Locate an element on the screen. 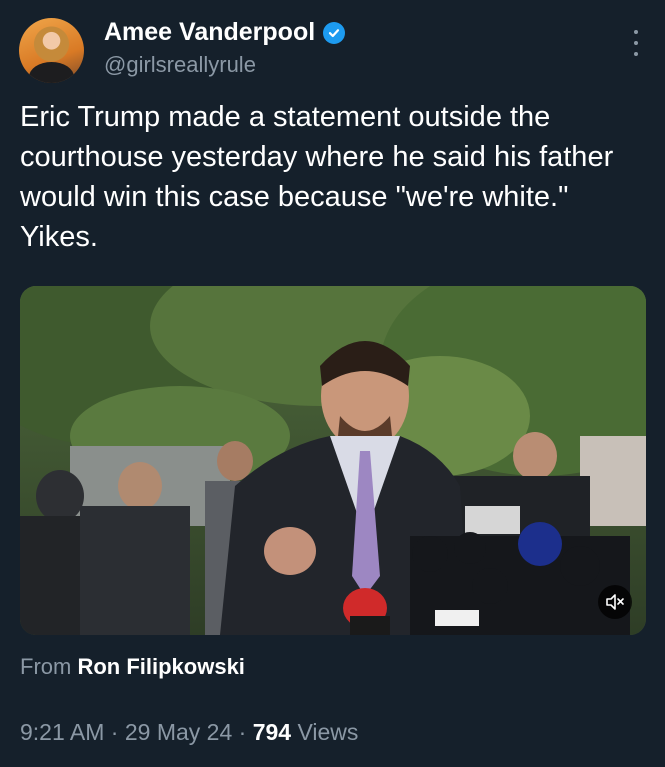  author-avatar is located at coordinates (51, 50).